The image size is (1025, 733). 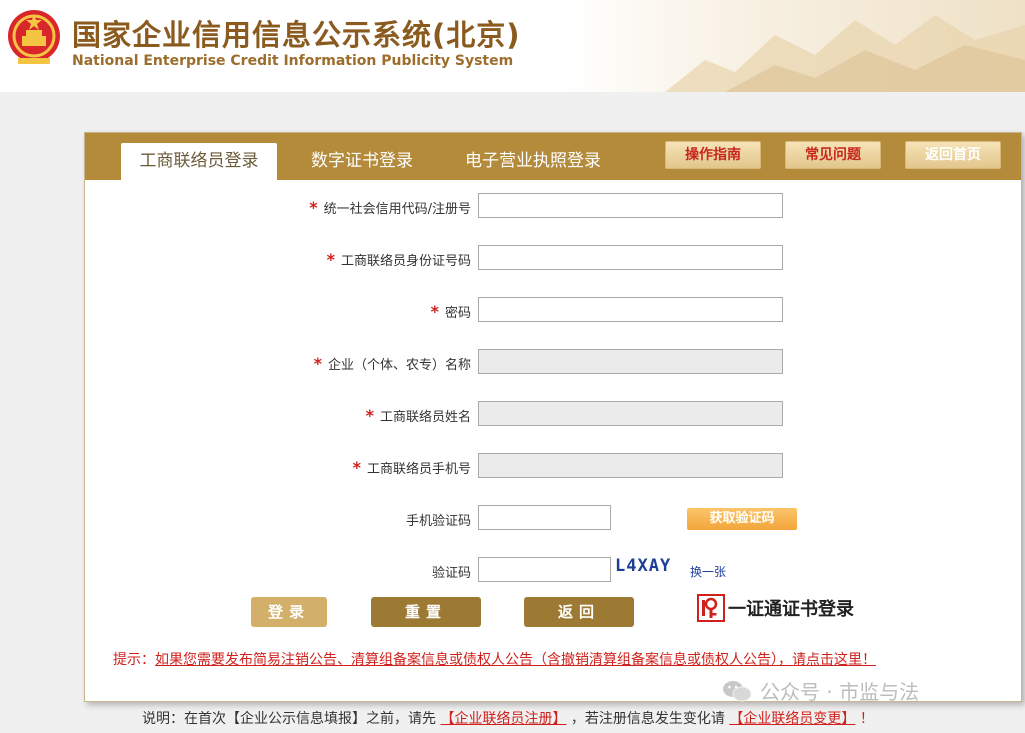 I want to click on contact-phone-input, so click(x=630, y=465).